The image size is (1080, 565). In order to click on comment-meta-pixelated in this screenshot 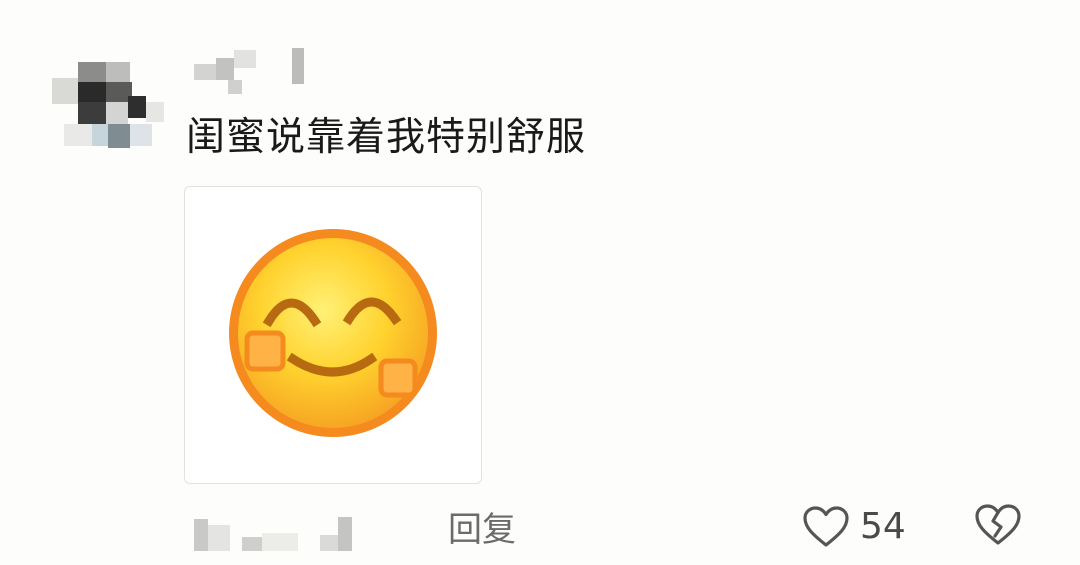, I will do `click(279, 535)`.